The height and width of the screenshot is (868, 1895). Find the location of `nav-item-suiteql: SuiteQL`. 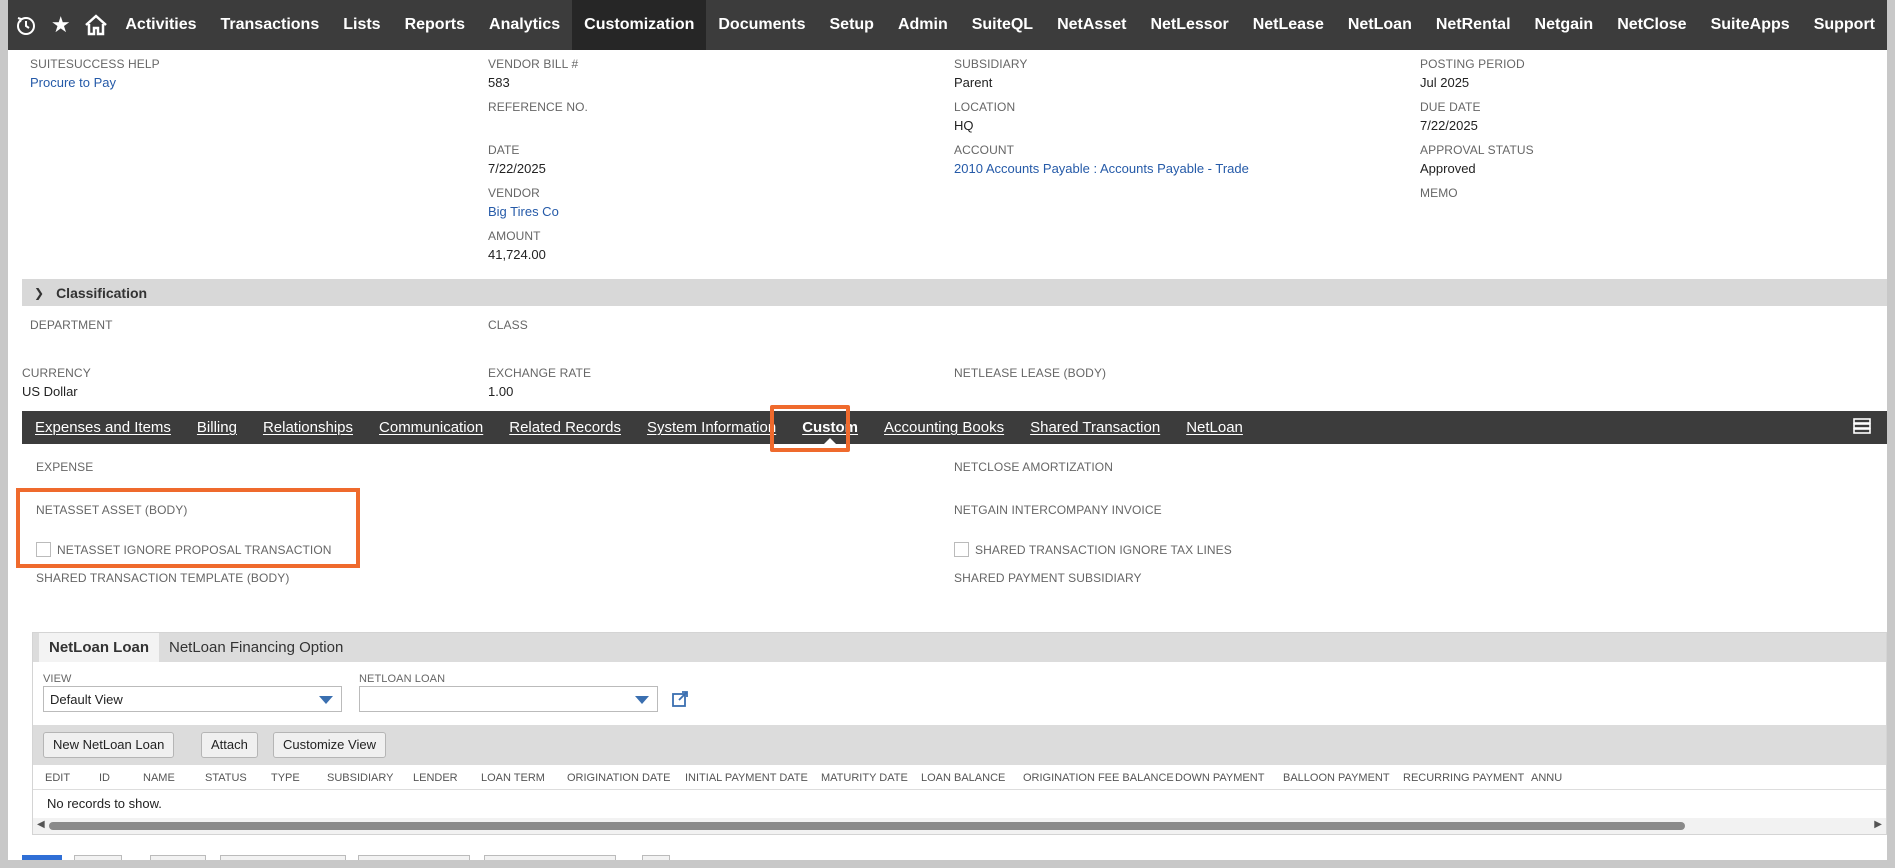

nav-item-suiteql: SuiteQL is located at coordinates (1002, 25).